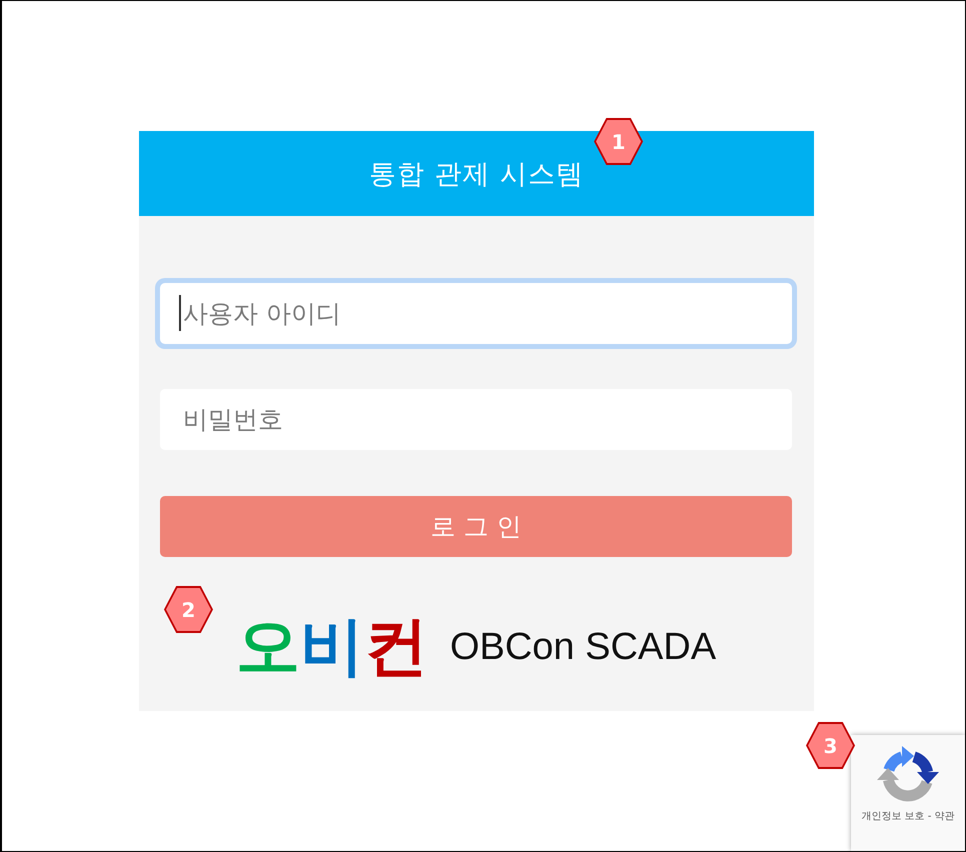 The image size is (966, 852). What do you see at coordinates (908, 817) in the screenshot?
I see `privacy-terms-link: 개인정보 보호 - 약관` at bounding box center [908, 817].